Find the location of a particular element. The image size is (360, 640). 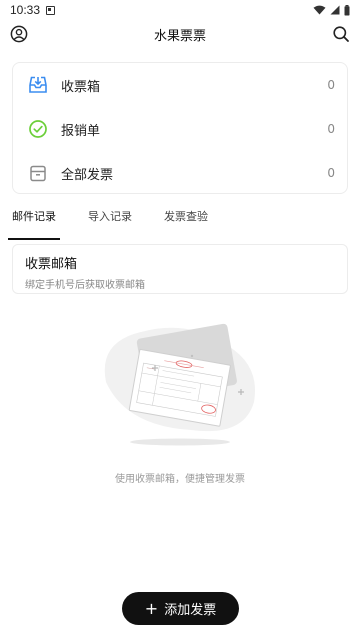

search-button is located at coordinates (341, 34).